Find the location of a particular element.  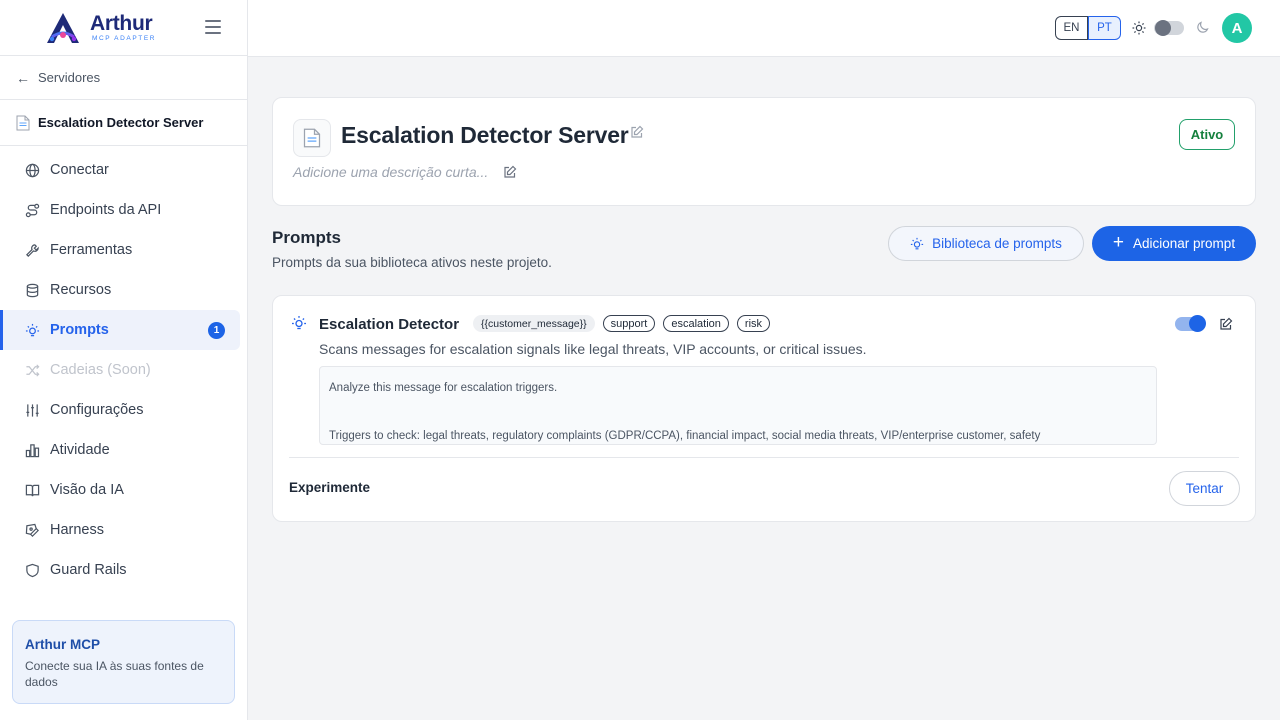

pen-tool-icon is located at coordinates (32, 530).